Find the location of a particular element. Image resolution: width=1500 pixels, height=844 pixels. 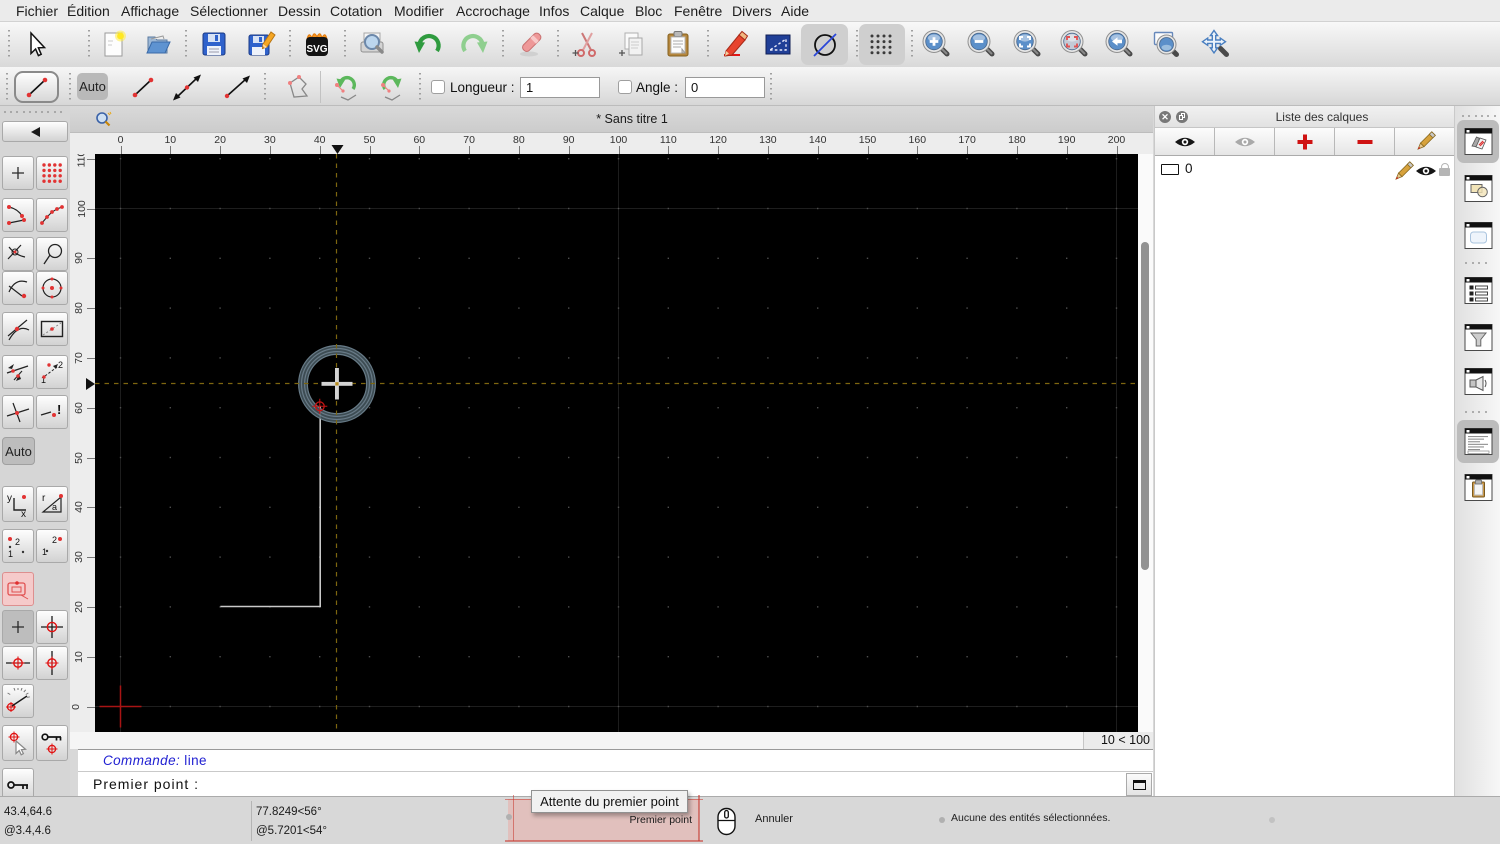

svg-text: r is located at coordinates (44, 498).